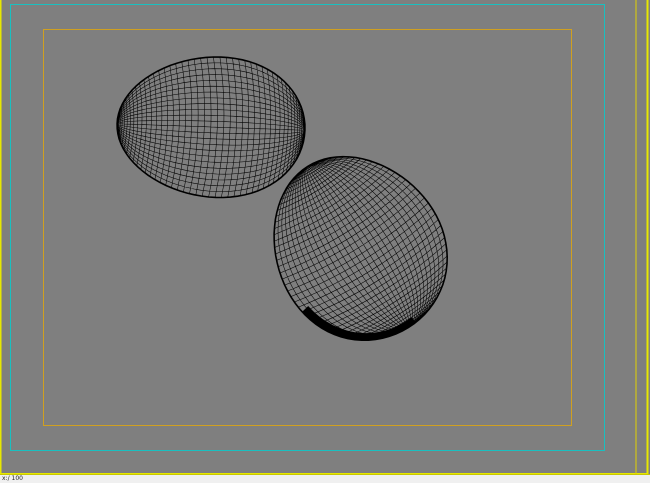 This screenshot has height=483, width=650. Describe the element at coordinates (211, 127) in the screenshot. I see `egg-mesh-left` at that location.